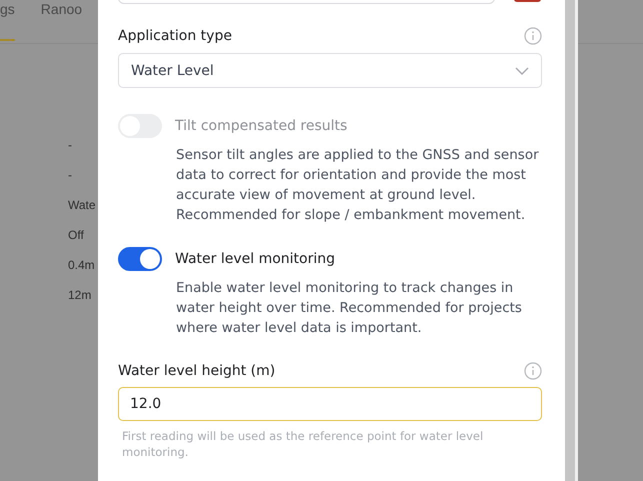 The width and height of the screenshot is (643, 481). Describe the element at coordinates (349, 308) in the screenshot. I see `toggle-description: Enable water level monitoring to track changes in water height over time. Recommended for projects where water level data is important.` at that location.